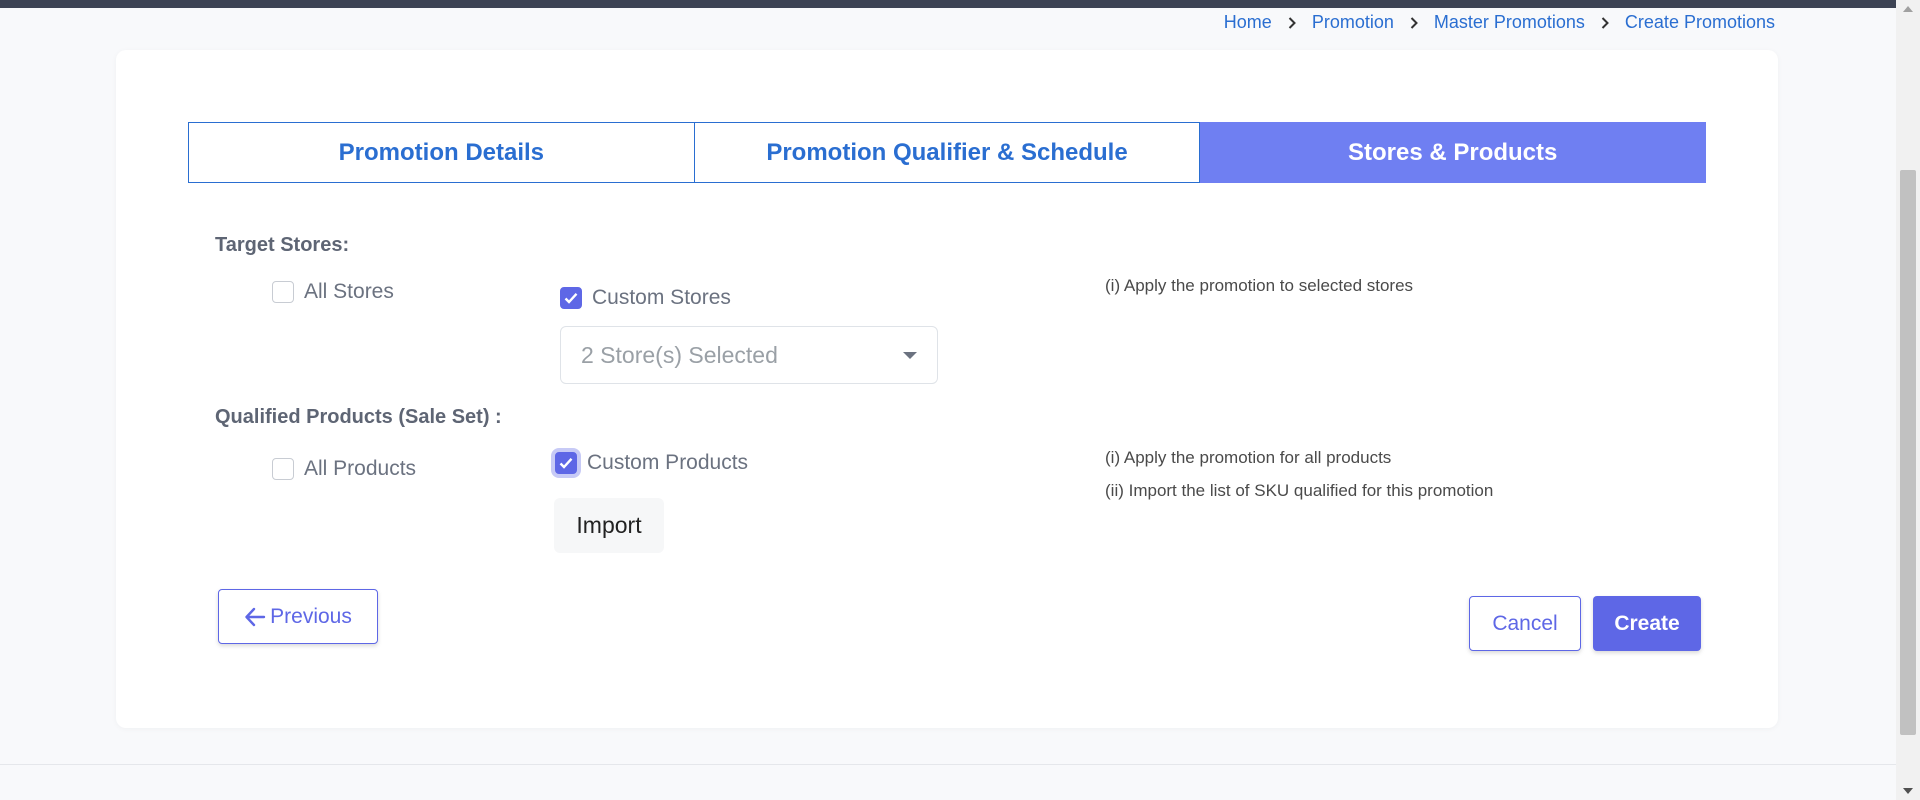 The height and width of the screenshot is (800, 1920). I want to click on cancel-button: Cancel, so click(1525, 623).